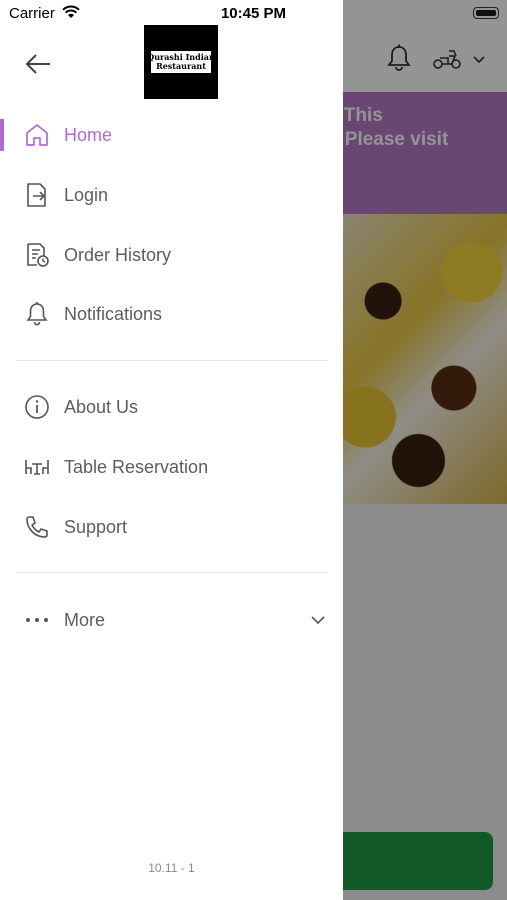 The image size is (507, 900). I want to click on back-arrow-icon, so click(38, 64).